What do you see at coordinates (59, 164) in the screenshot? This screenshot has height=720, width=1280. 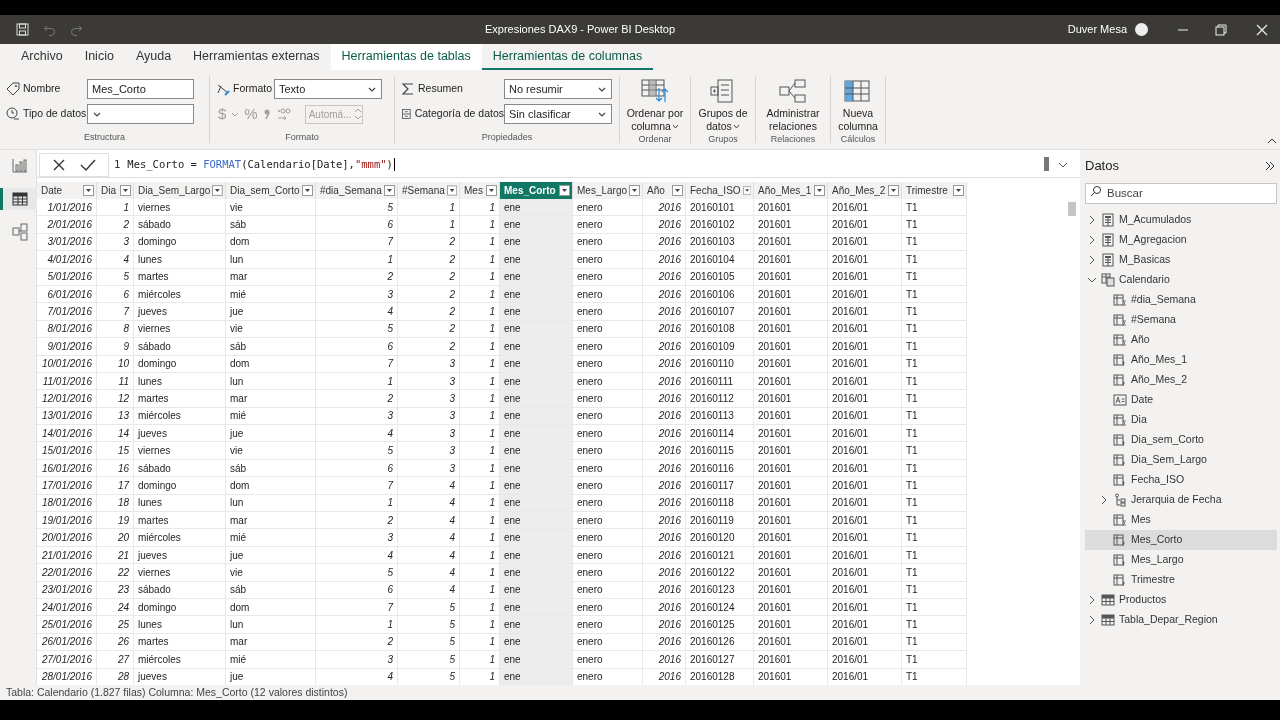 I see `cancel-icon` at bounding box center [59, 164].